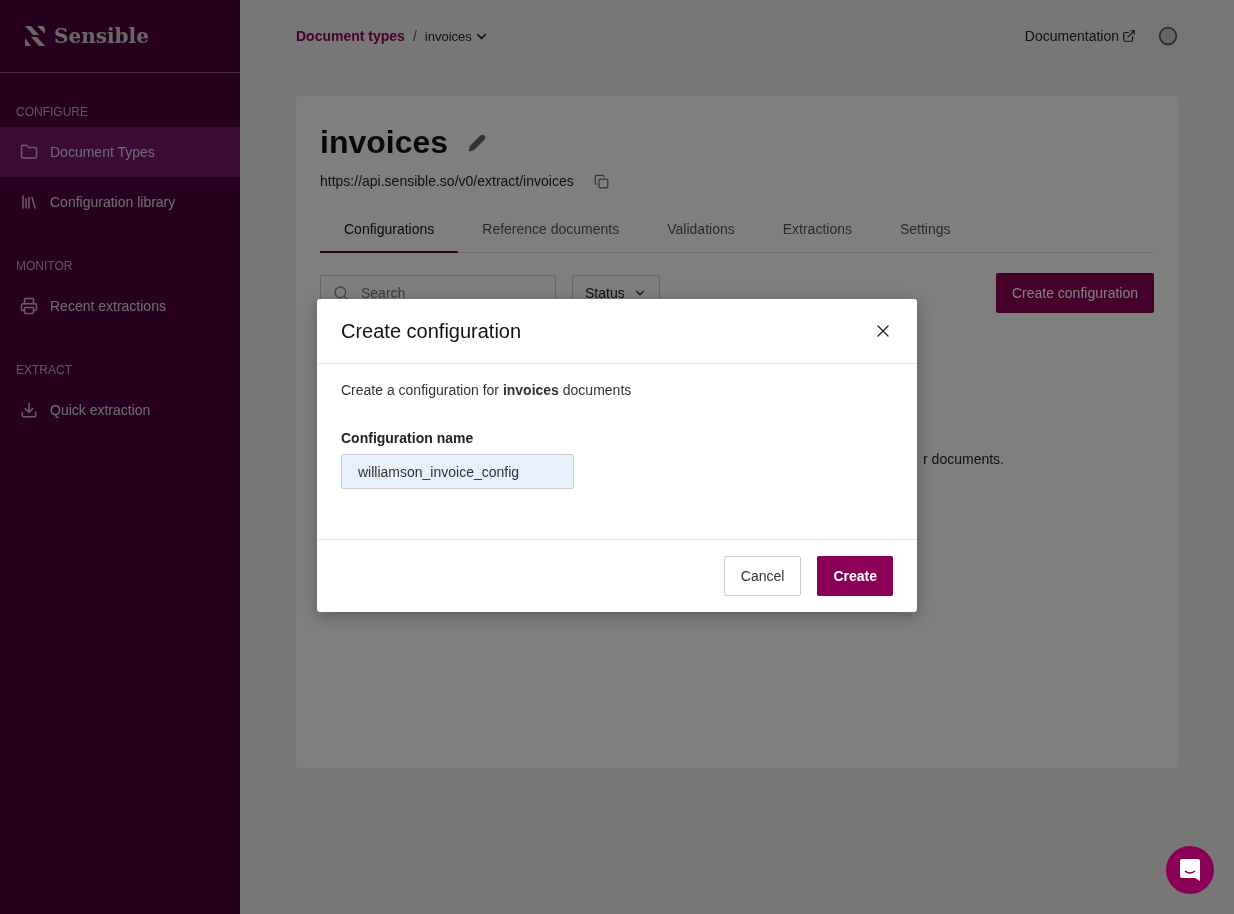  Describe the element at coordinates (817, 230) in the screenshot. I see `tab: Extractions` at that location.